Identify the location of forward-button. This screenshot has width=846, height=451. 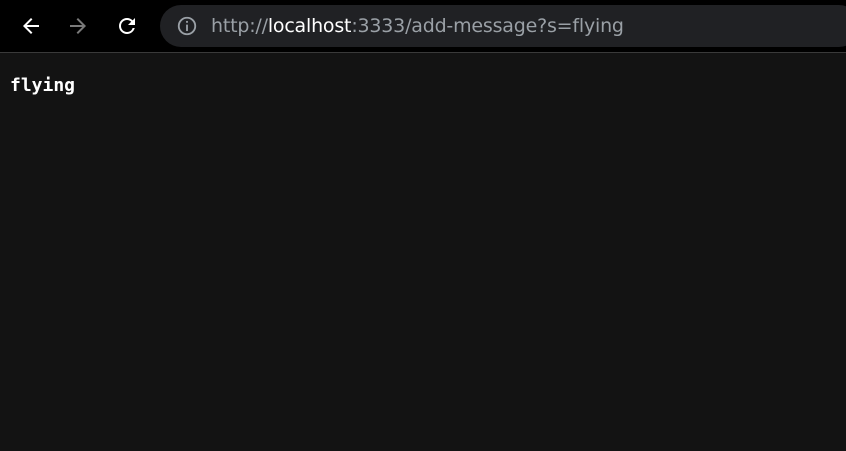
(78, 26).